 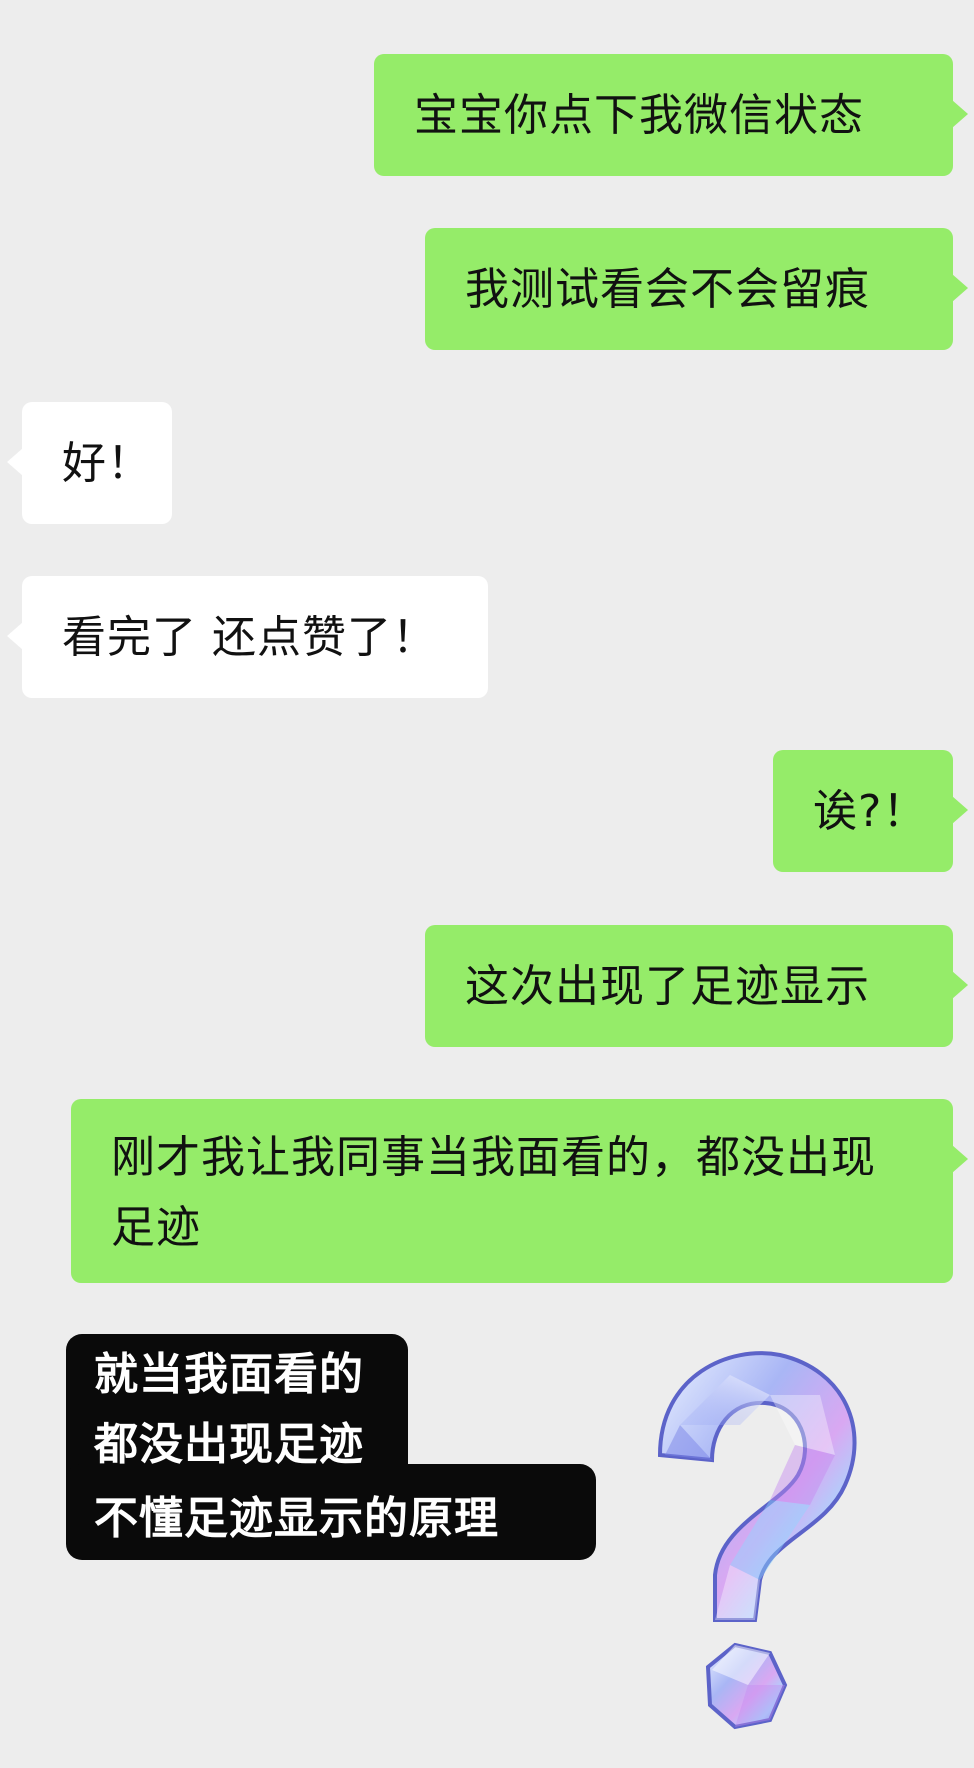 I want to click on message-bubble-received: 好！, so click(x=89, y=463).